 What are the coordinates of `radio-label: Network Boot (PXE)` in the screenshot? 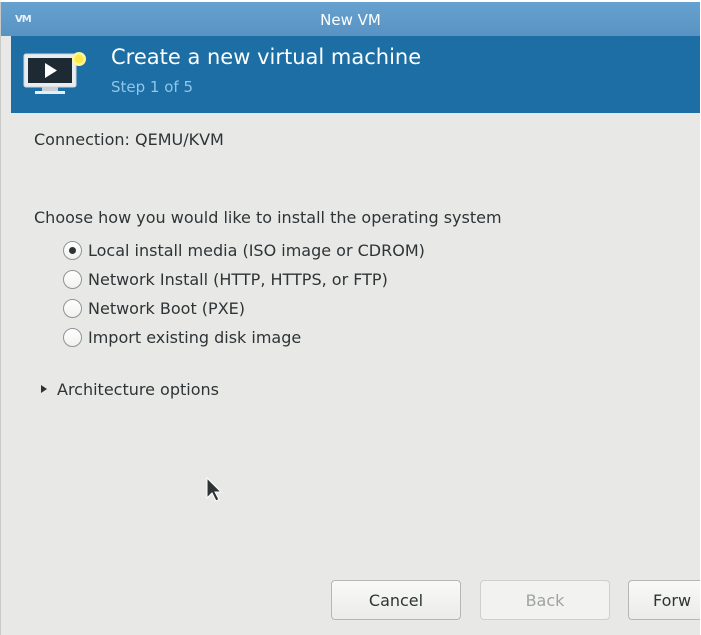 It's located at (167, 308).